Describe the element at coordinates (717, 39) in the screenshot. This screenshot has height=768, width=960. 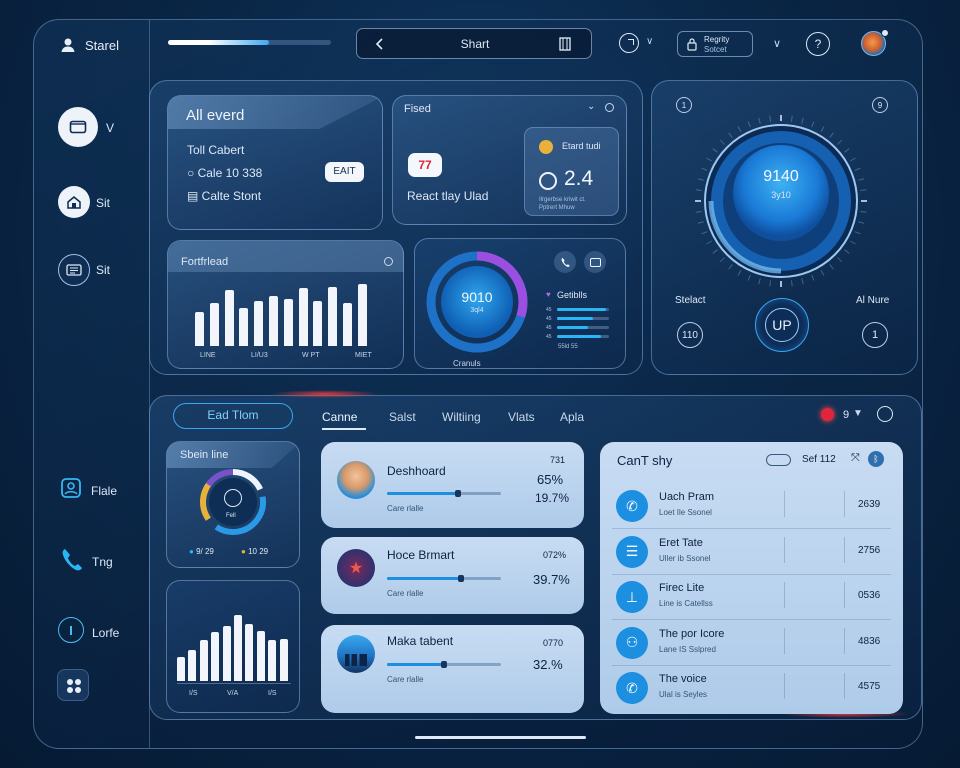
I see `account-line-1: Regrity` at that location.